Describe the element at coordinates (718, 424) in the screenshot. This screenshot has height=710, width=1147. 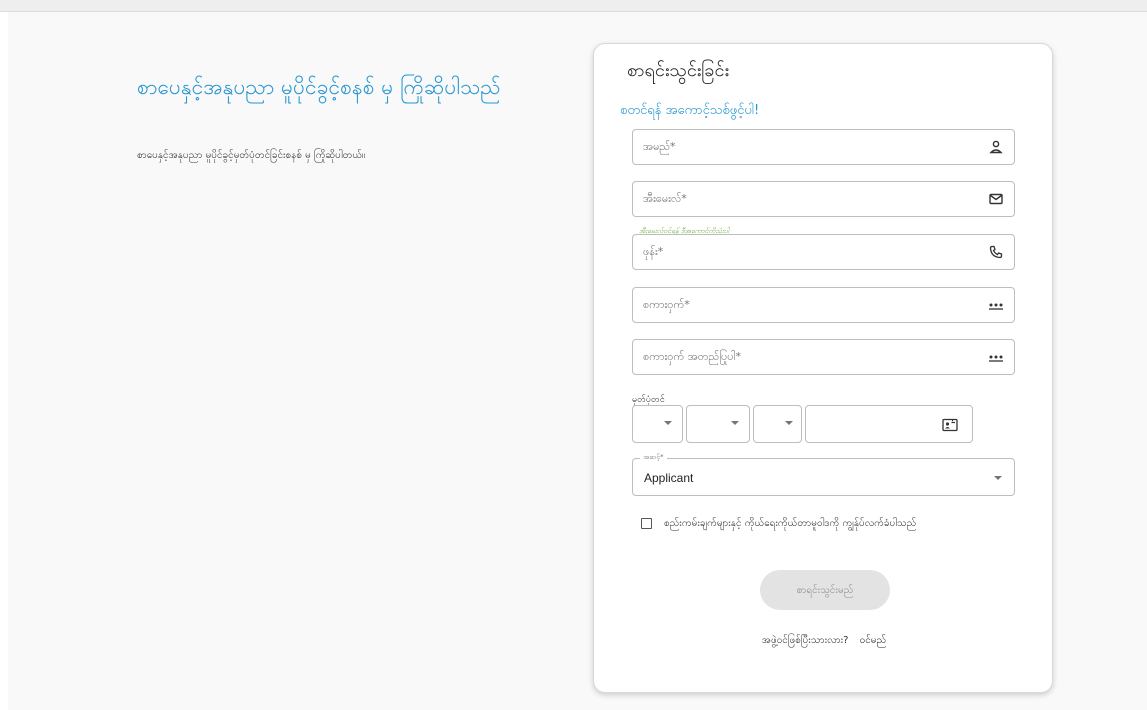
I see `nrc-township-select` at that location.